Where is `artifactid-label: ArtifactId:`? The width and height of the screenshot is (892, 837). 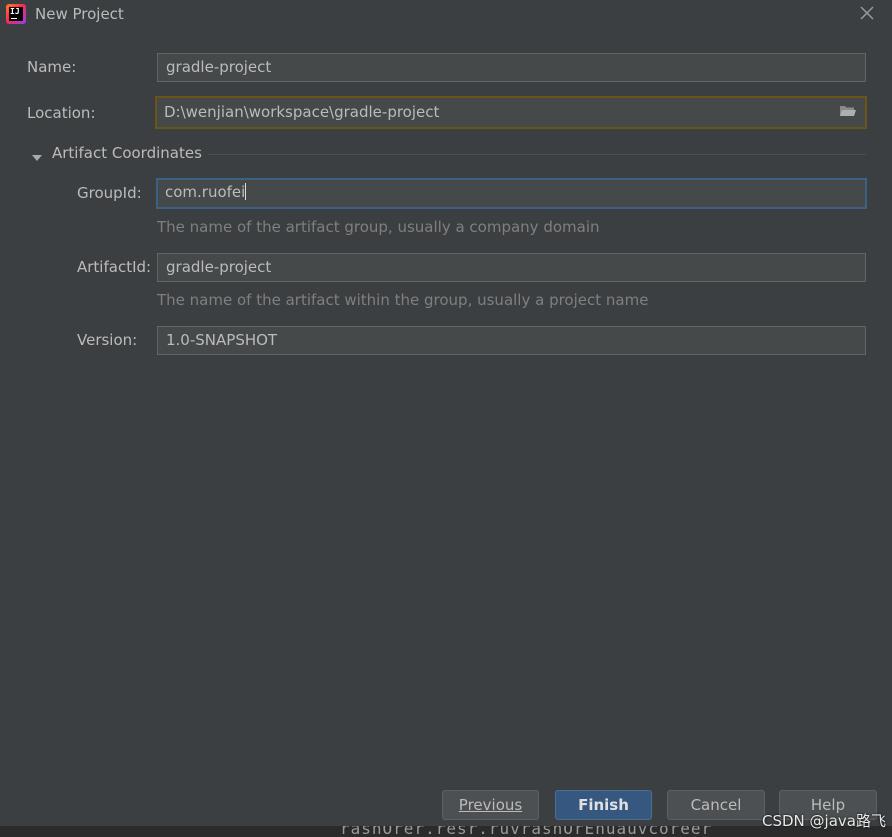
artifactid-label: ArtifactId: is located at coordinates (114, 267).